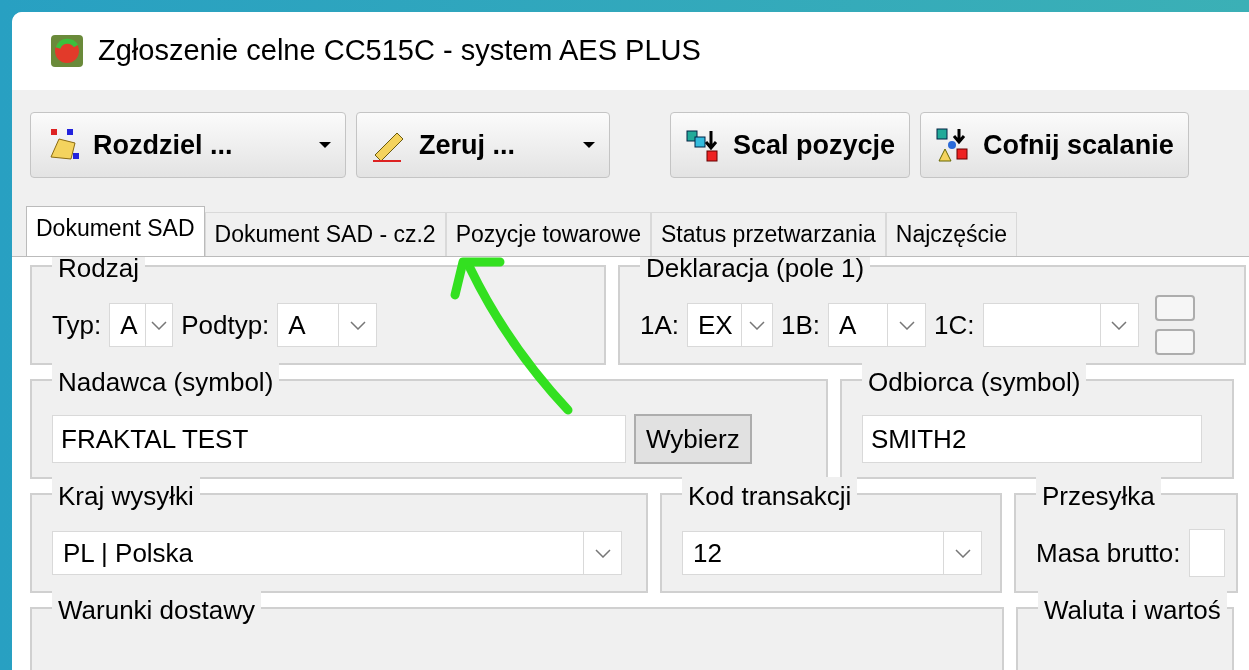 The image size is (1249, 670). I want to click on window-title: Zgłoszenie celne CC515C - system AES PLUS, so click(399, 51).